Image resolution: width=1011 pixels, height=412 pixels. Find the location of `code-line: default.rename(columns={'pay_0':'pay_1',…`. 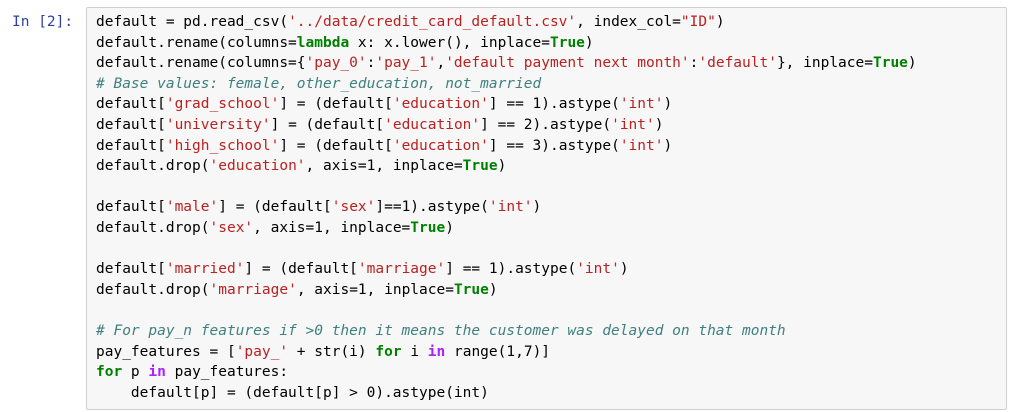

code-line: default.rename(columns={'pay_0':'pay_1',… is located at coordinates (551, 63).